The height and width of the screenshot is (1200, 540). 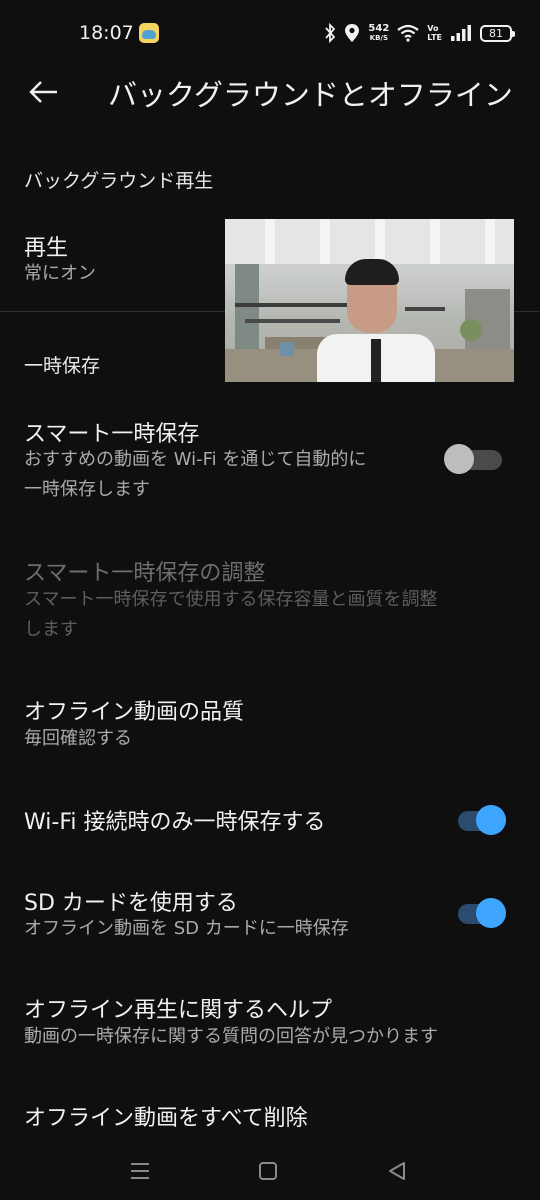 I want to click on sd-card-toggle, so click(x=483, y=911).